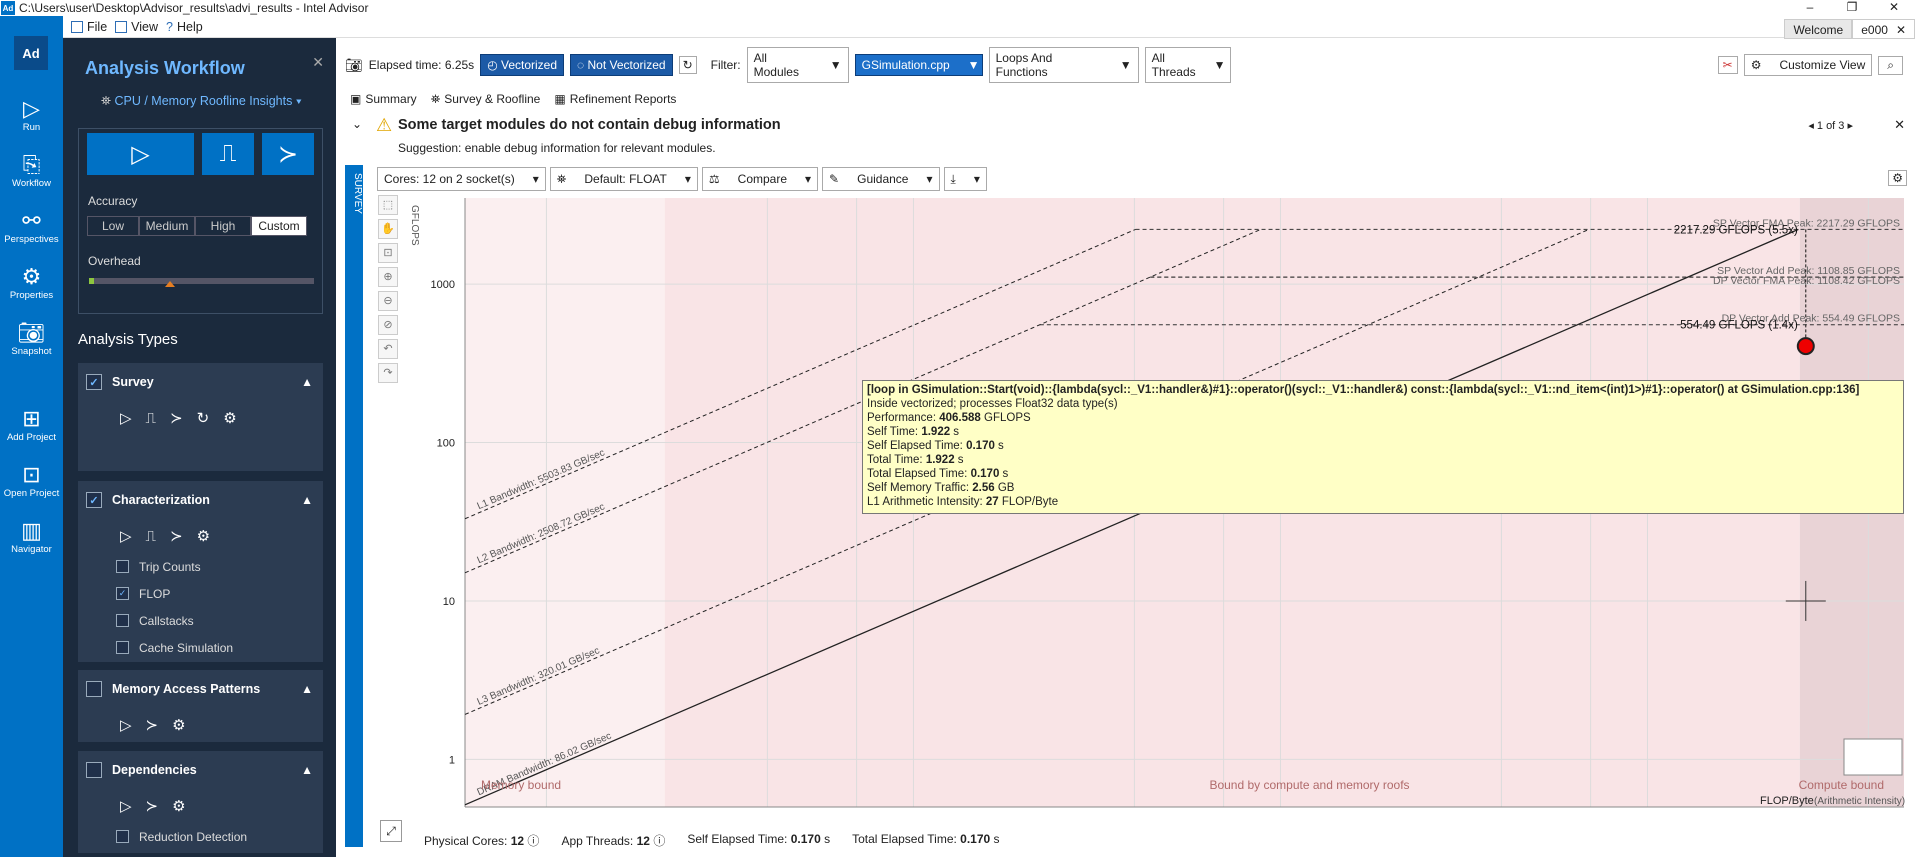  Describe the element at coordinates (797, 65) in the screenshot. I see `modules-dropdown: All Modules ▼` at that location.